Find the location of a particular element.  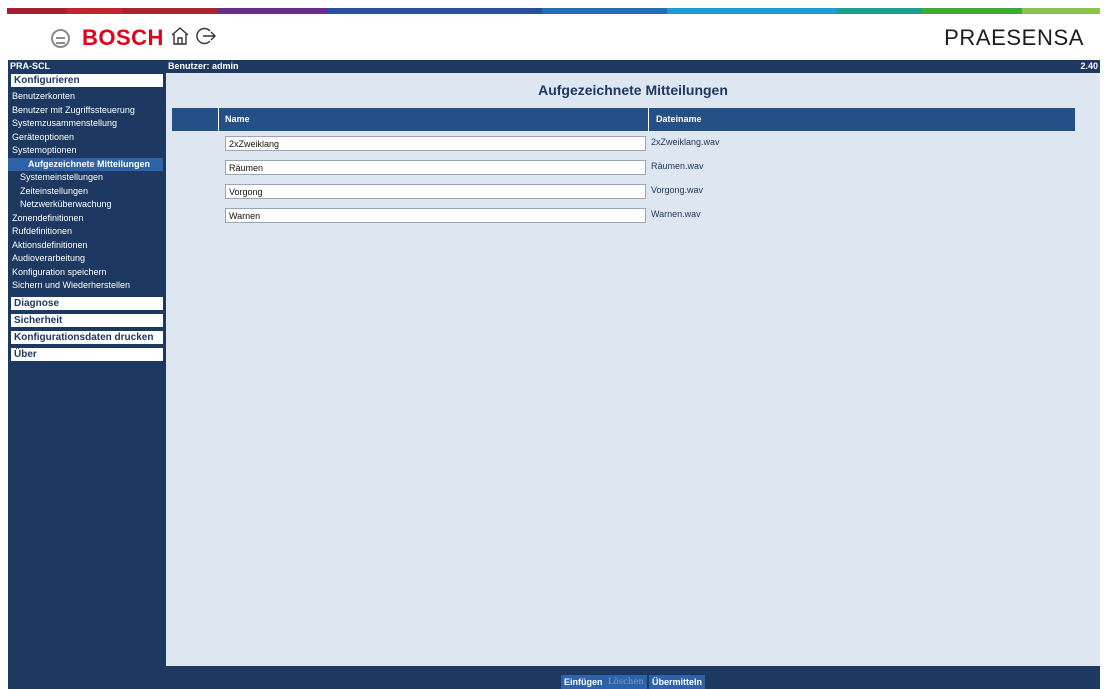

section-about: Über is located at coordinates (87, 354).